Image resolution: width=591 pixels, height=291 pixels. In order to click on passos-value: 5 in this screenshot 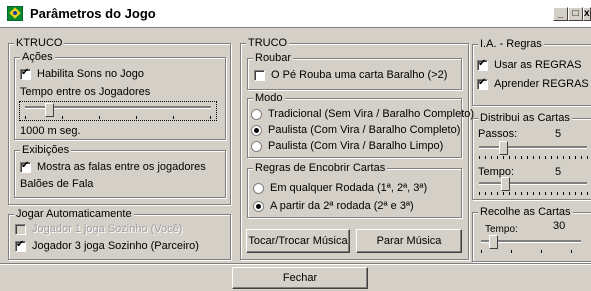, I will do `click(558, 134)`.